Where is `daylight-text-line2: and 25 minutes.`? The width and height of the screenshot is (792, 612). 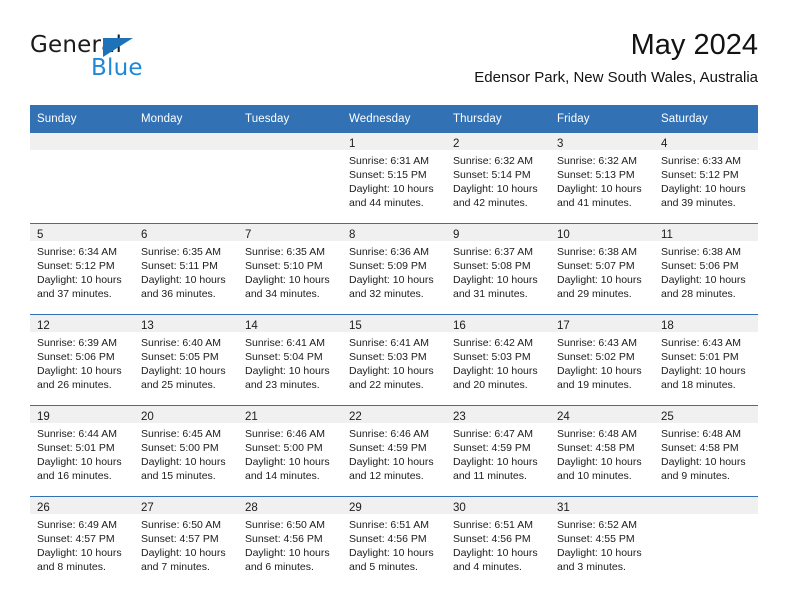
daylight-text-line2: and 25 minutes. is located at coordinates (178, 385).